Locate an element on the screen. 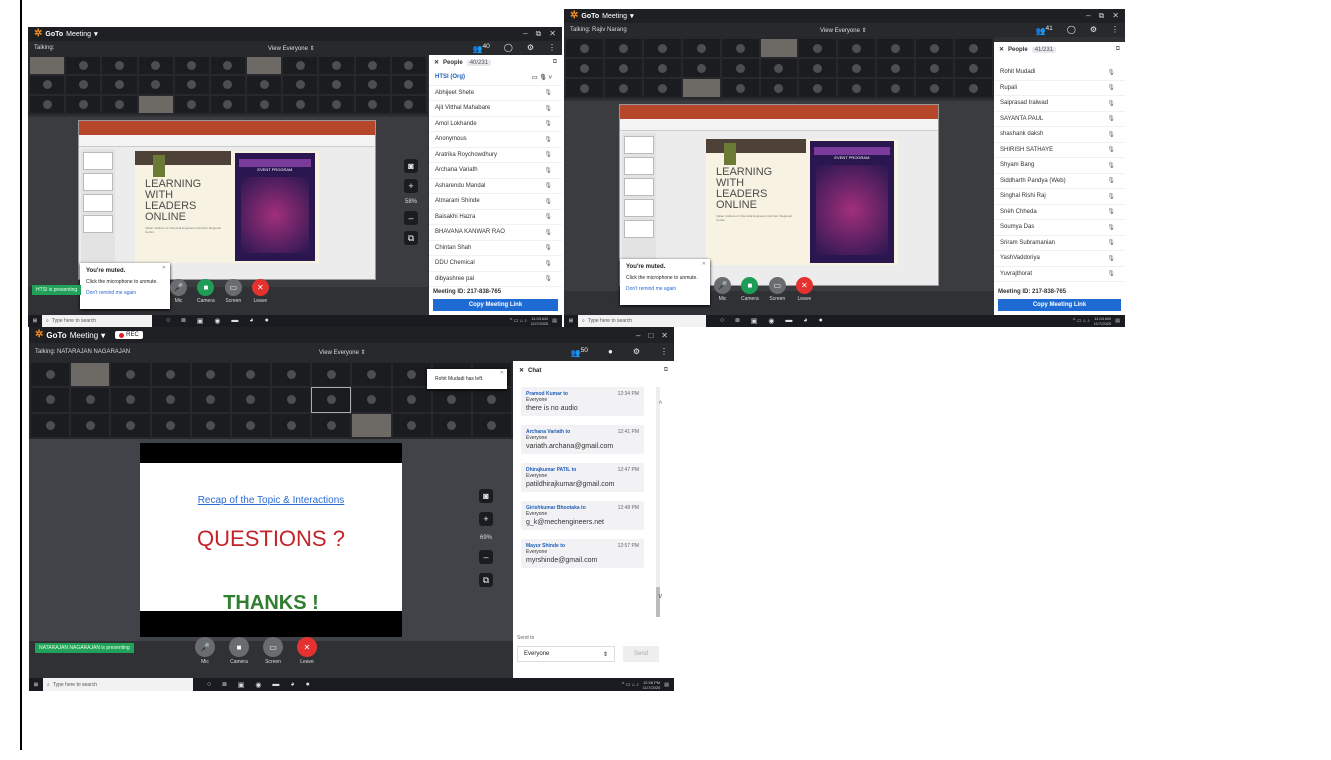 This screenshot has width=1331, height=760. mic-button: 🎤 Mic is located at coordinates (722, 289).